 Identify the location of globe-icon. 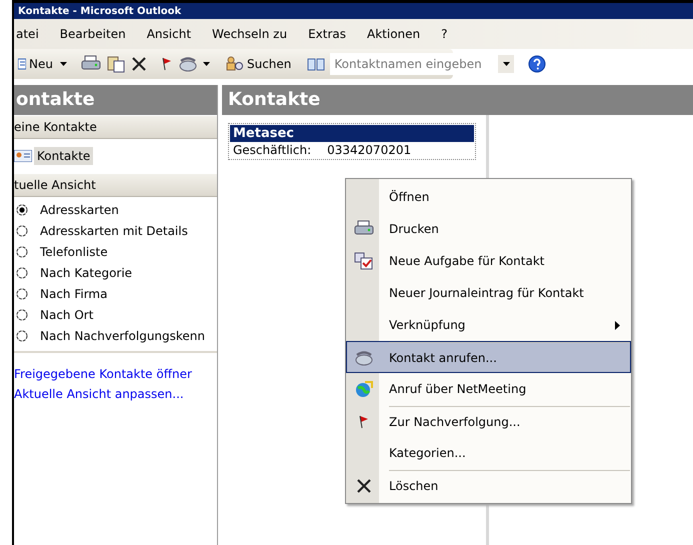
(364, 389).